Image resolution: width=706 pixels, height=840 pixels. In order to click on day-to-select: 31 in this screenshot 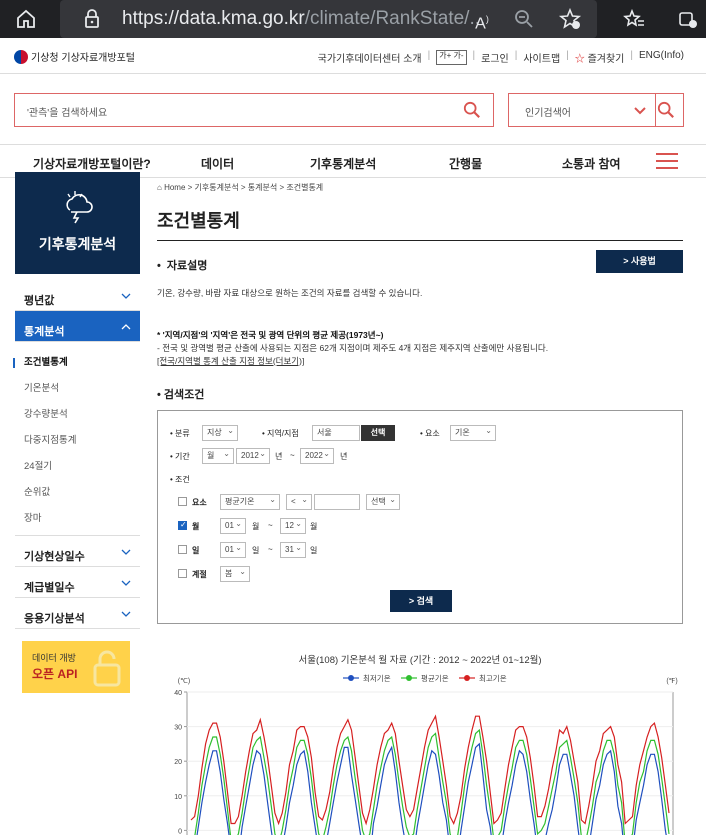, I will do `click(293, 549)`.